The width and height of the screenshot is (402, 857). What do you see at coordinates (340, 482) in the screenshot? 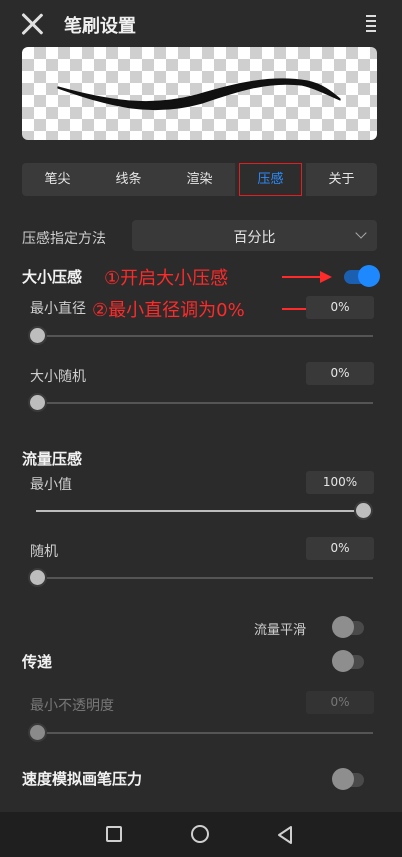
I see `min-value-value: 100%` at bounding box center [340, 482].